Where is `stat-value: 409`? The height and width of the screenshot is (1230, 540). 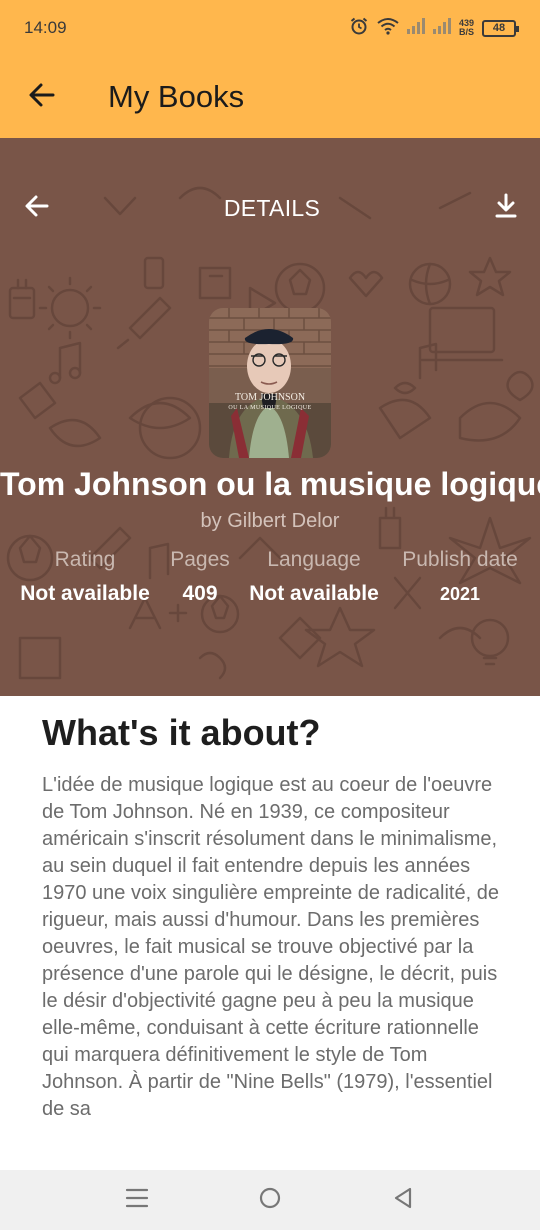 stat-value: 409 is located at coordinates (200, 593).